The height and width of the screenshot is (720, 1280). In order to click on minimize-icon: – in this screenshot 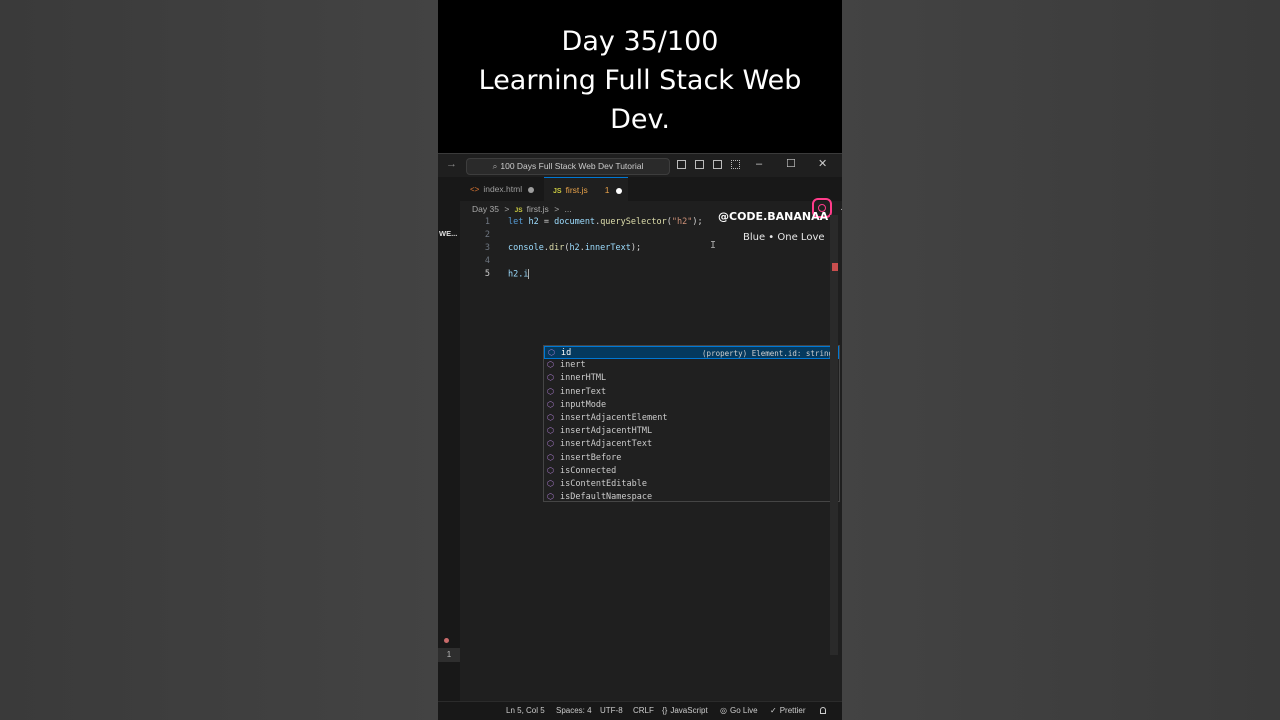, I will do `click(759, 164)`.